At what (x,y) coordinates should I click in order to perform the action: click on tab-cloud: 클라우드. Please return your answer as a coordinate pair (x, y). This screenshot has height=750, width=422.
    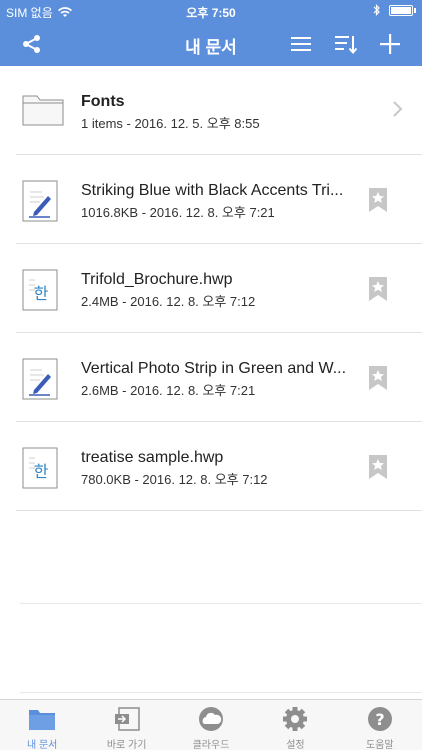
    Looking at the image, I should click on (211, 725).